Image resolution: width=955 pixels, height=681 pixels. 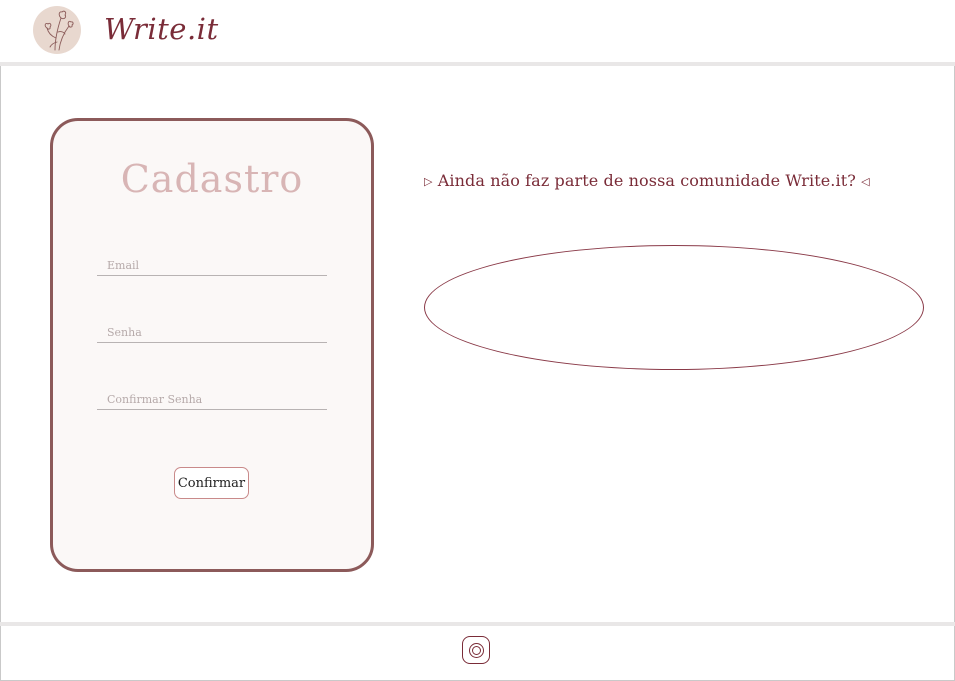 I want to click on email-field, so click(x=212, y=265).